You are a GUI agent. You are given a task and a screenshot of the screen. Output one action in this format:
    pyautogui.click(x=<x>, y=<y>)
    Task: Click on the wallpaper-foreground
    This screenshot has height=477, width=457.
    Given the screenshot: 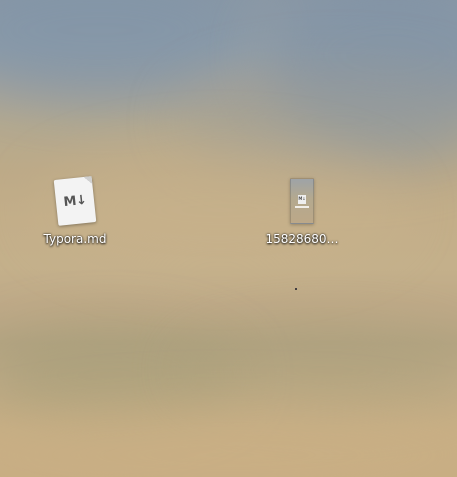 What is the action you would take?
    pyautogui.click(x=228, y=443)
    